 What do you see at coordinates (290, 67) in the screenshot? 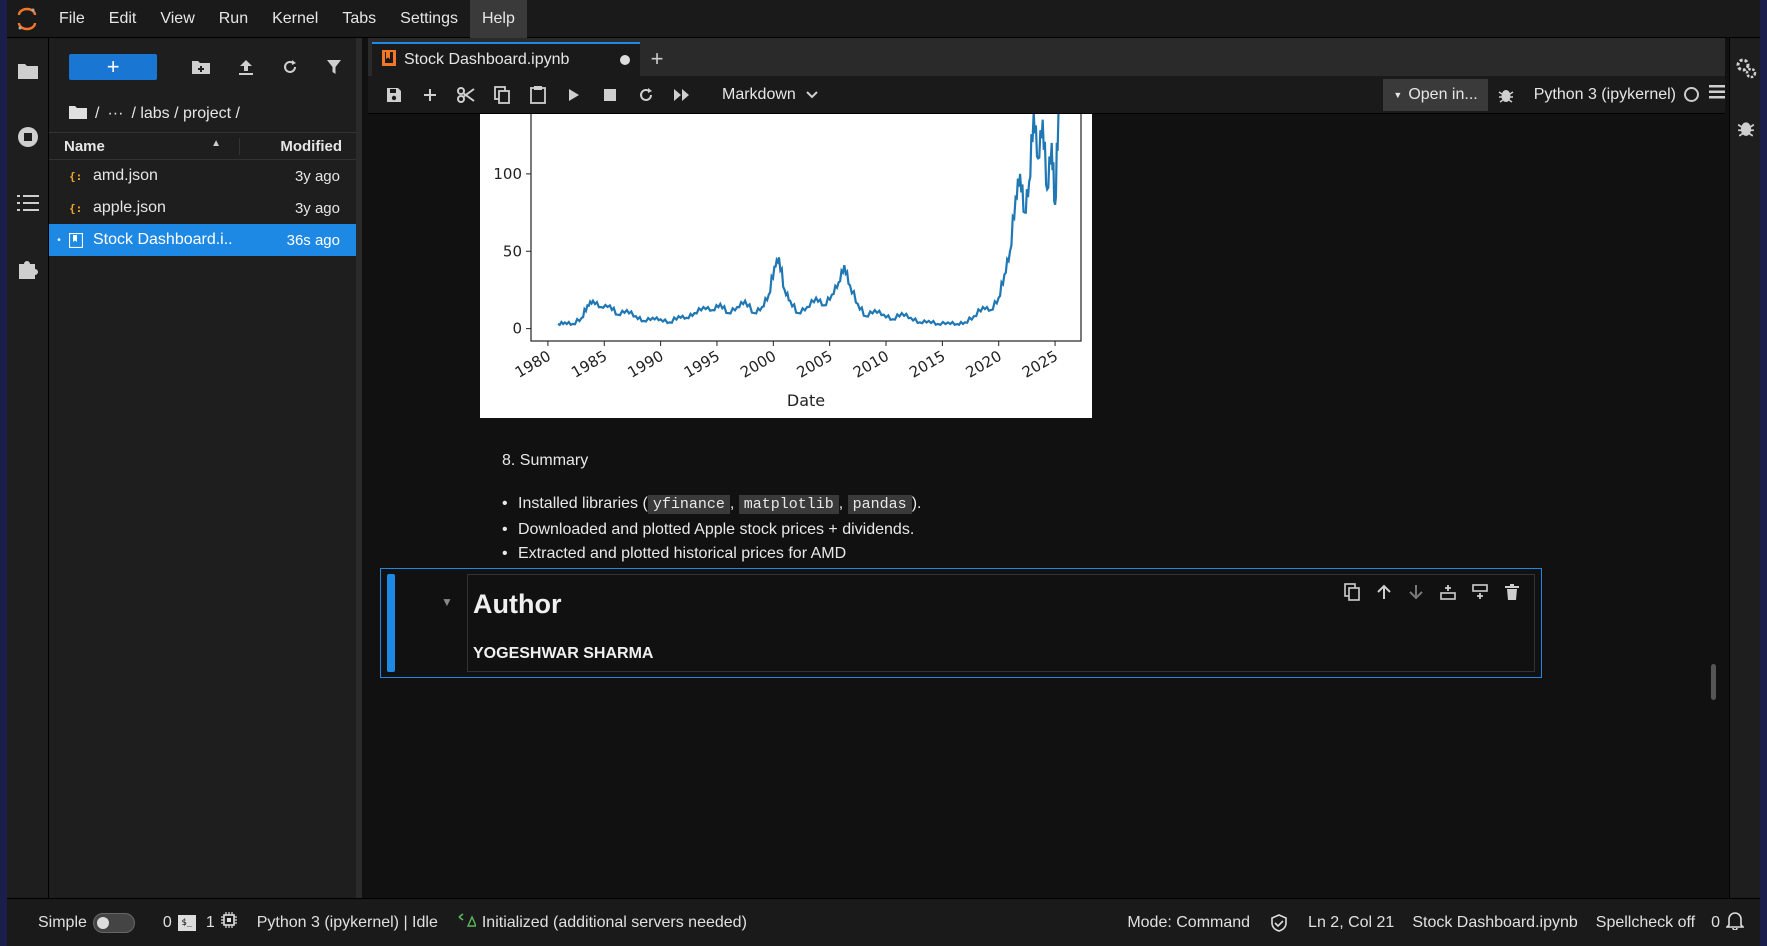
I see `refresh-icon` at bounding box center [290, 67].